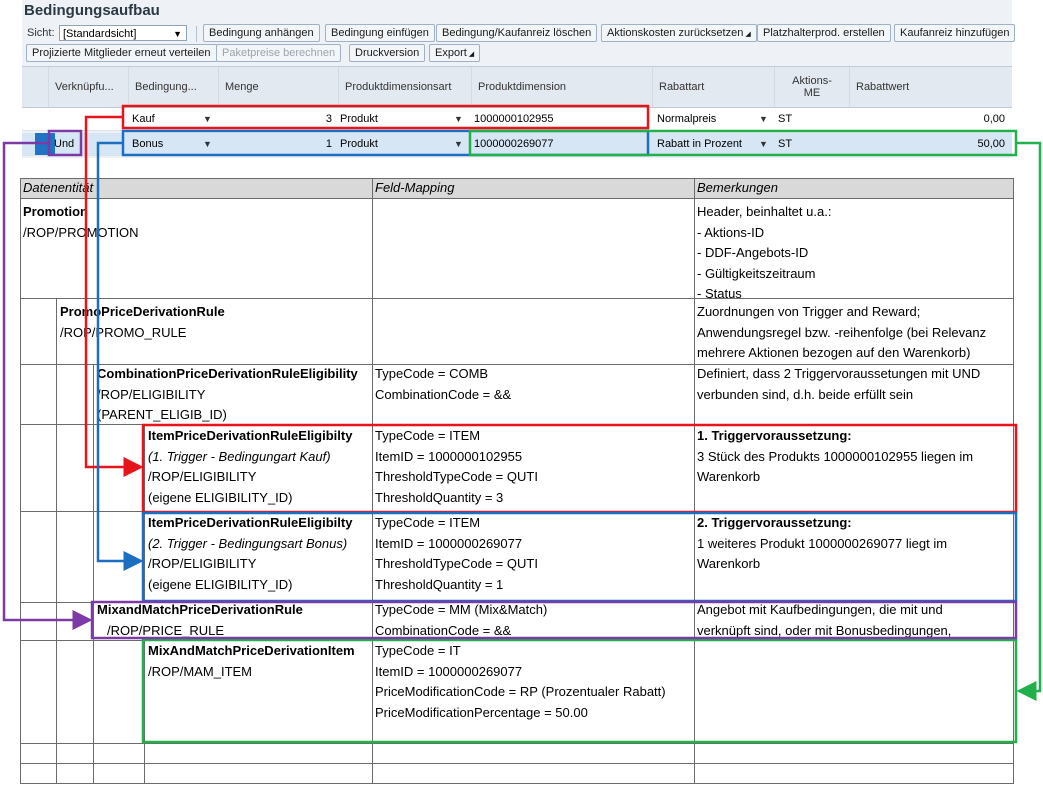 This screenshot has width=1043, height=786. I want to click on export-label: Export, so click(451, 53).